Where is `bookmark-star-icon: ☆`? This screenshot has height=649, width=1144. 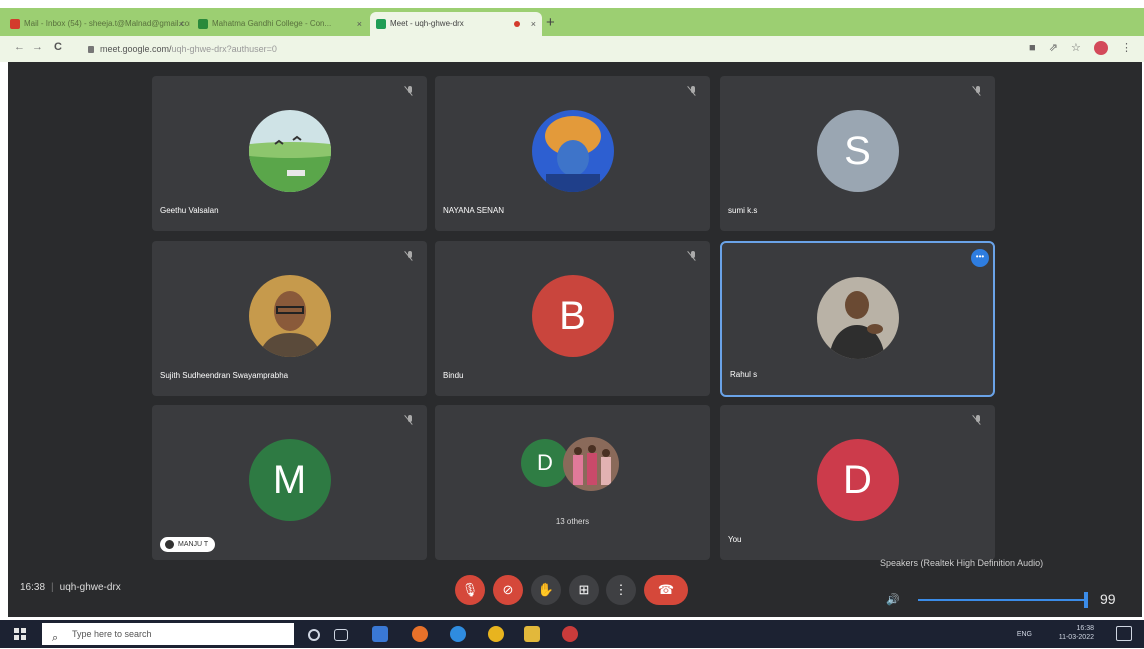
bookmark-star-icon: ☆ is located at coordinates (1076, 48).